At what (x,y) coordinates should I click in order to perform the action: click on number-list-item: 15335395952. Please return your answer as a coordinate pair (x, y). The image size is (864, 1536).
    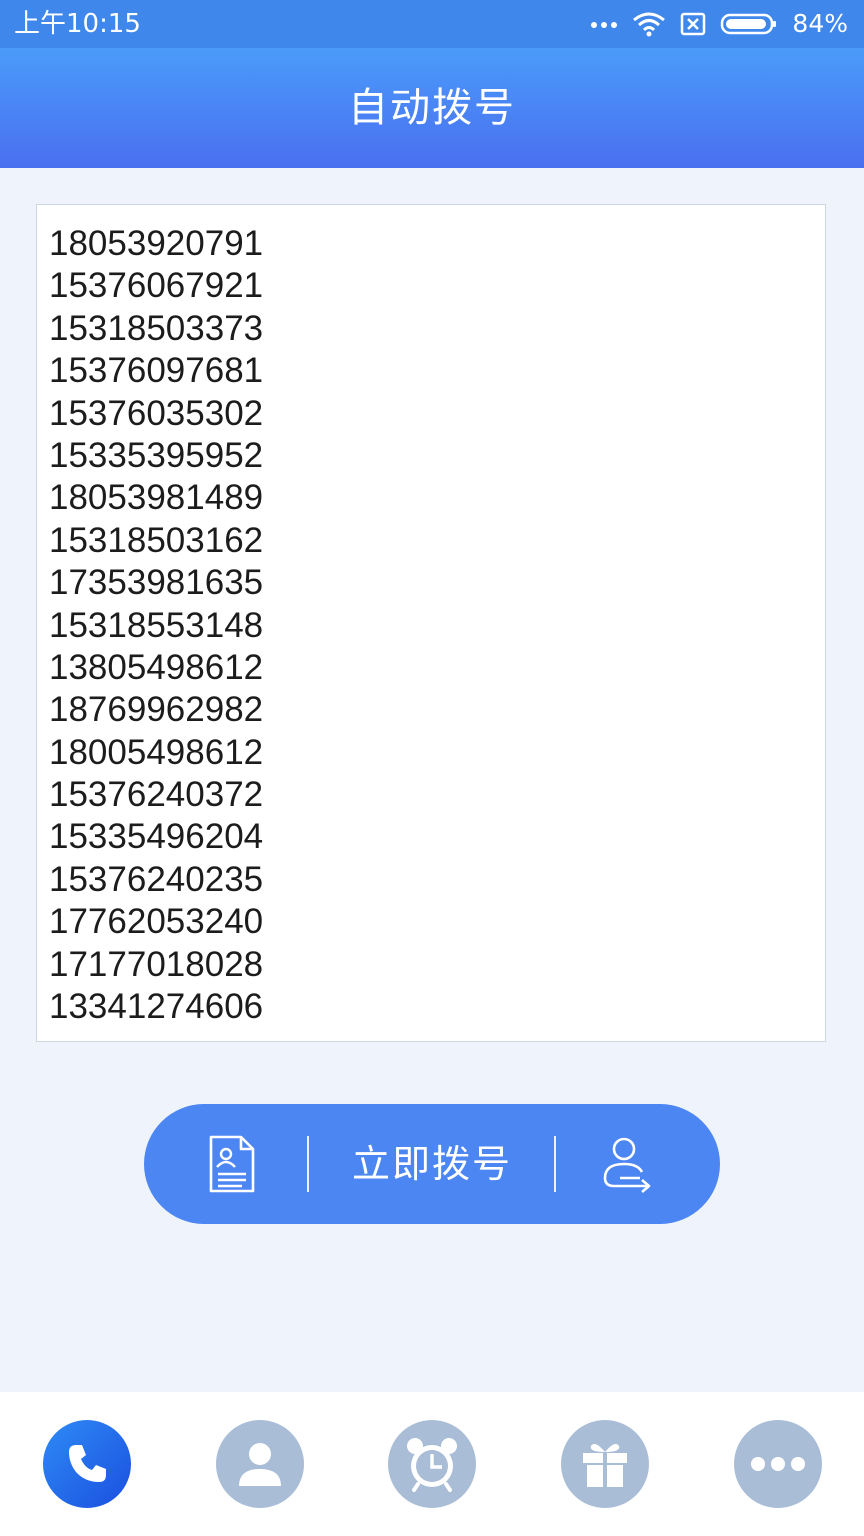
    Looking at the image, I should click on (156, 455).